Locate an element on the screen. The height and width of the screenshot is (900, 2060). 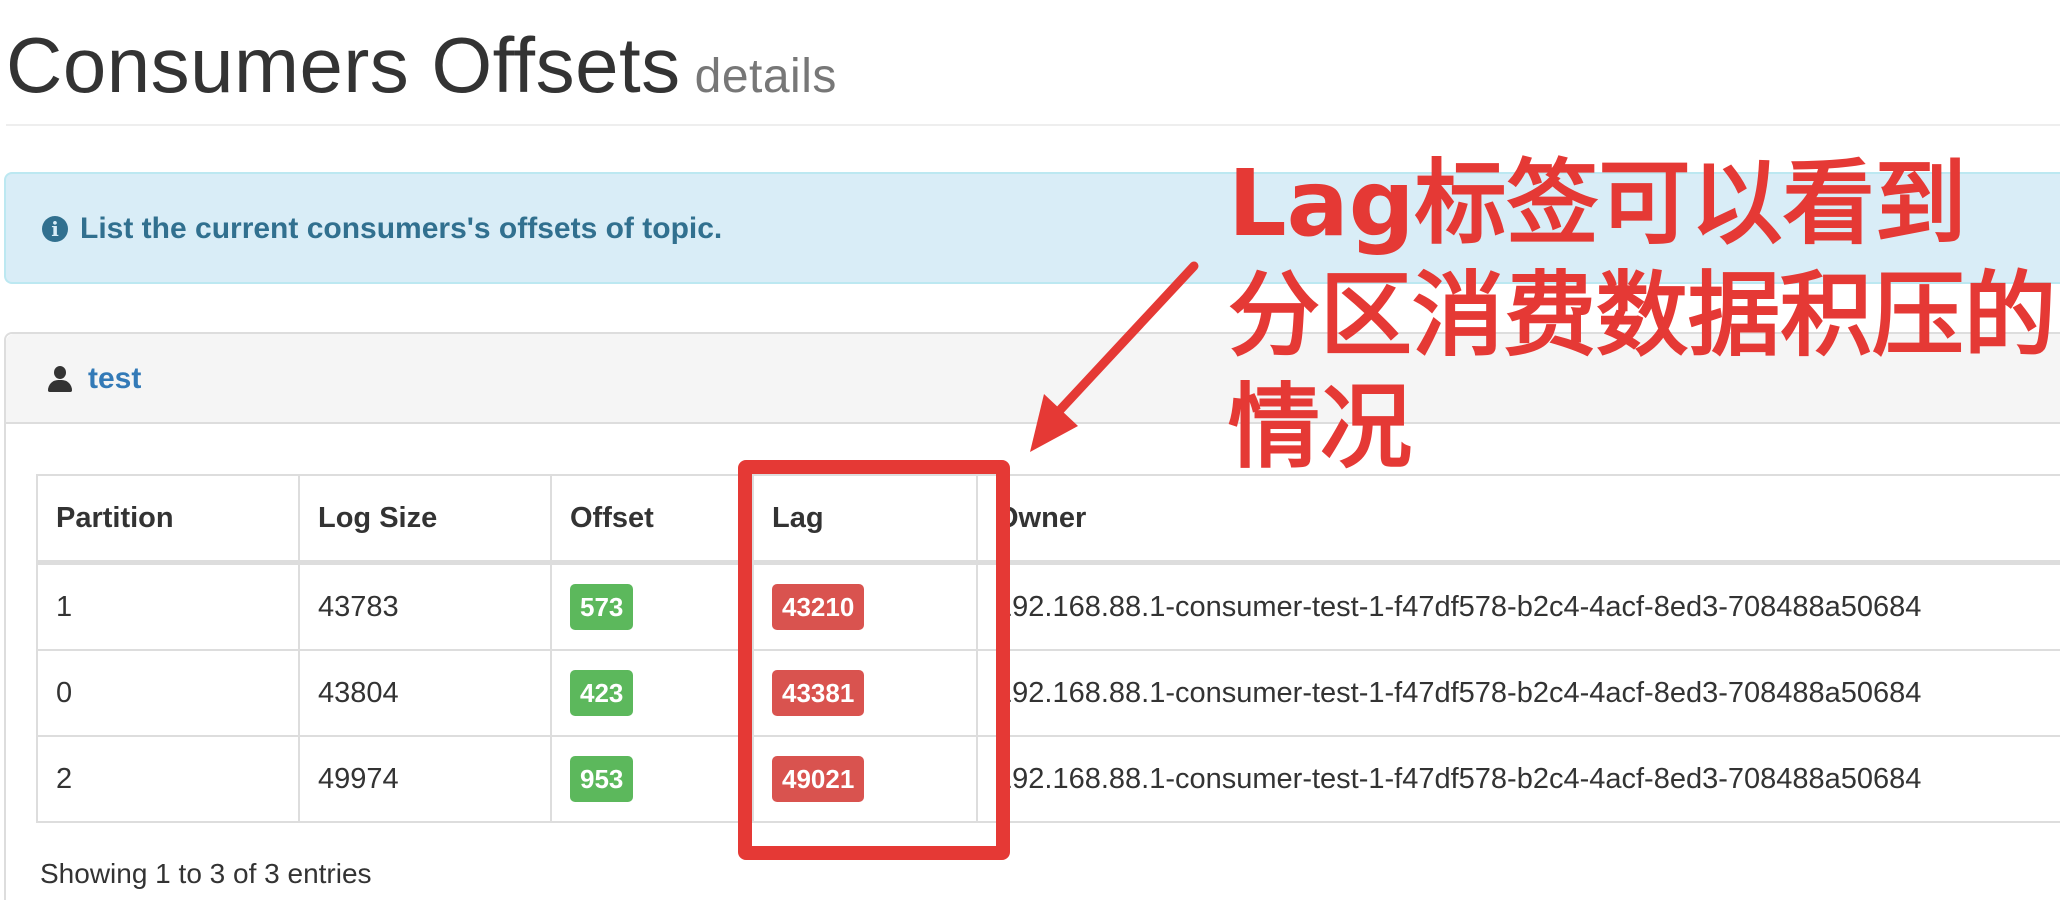
log-size-cell: 43804 is located at coordinates (425, 693).